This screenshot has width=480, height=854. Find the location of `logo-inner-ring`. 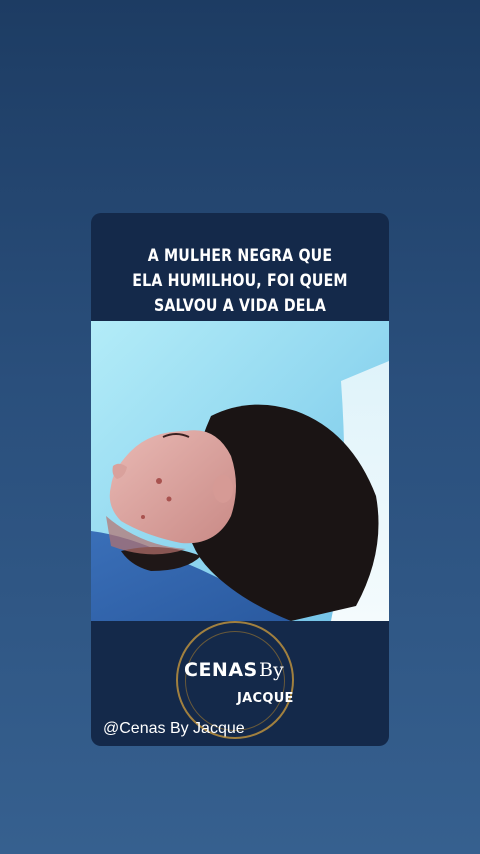

logo-inner-ring is located at coordinates (235, 681).